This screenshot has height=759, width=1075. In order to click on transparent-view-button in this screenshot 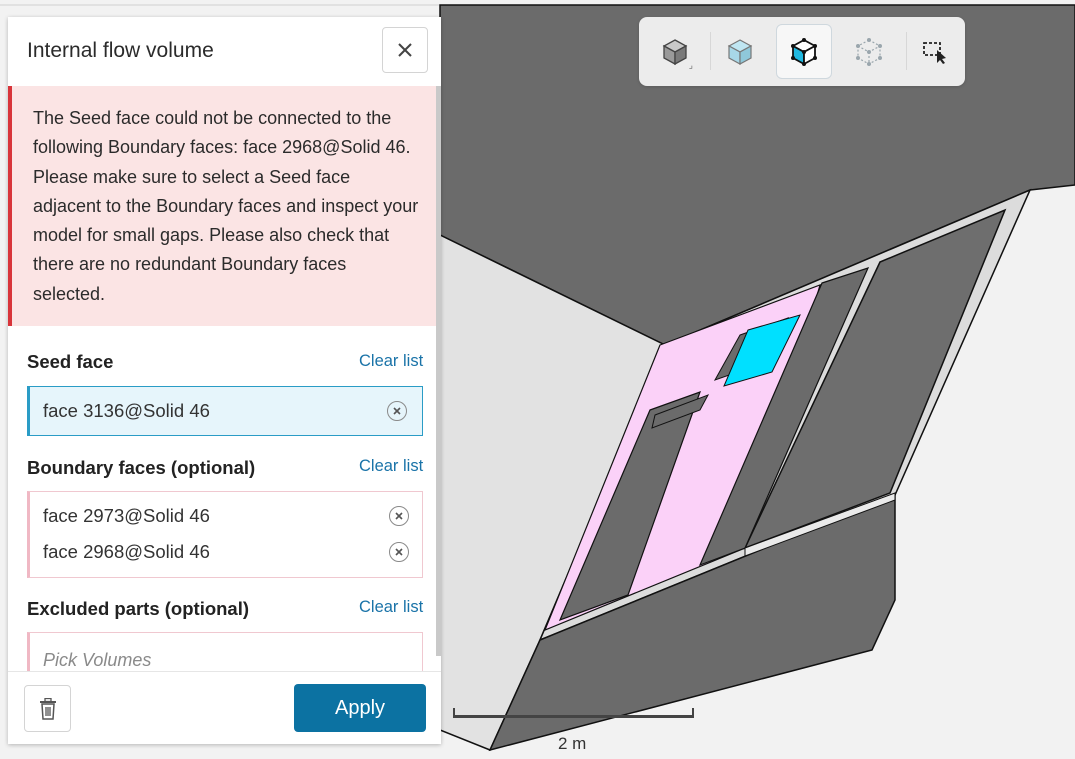, I will do `click(740, 51)`.